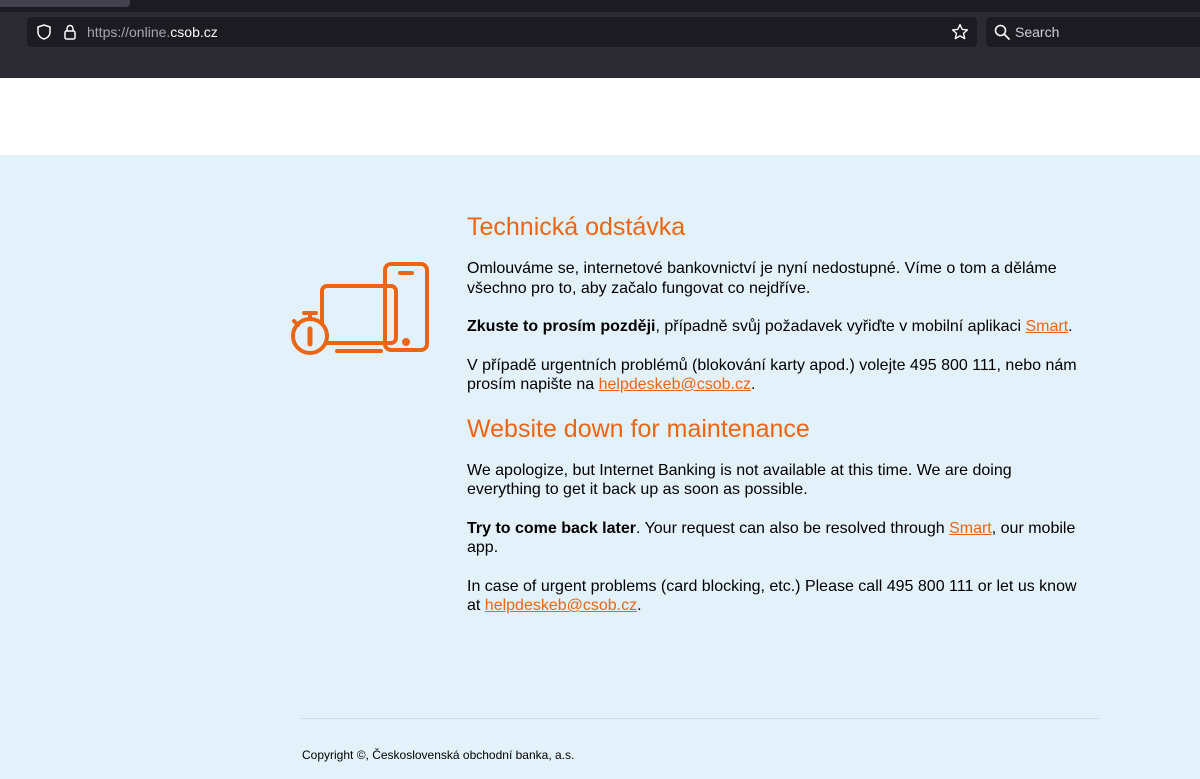 The image size is (1200, 779). I want to click on cz-smart-link: Smart, so click(1046, 326).